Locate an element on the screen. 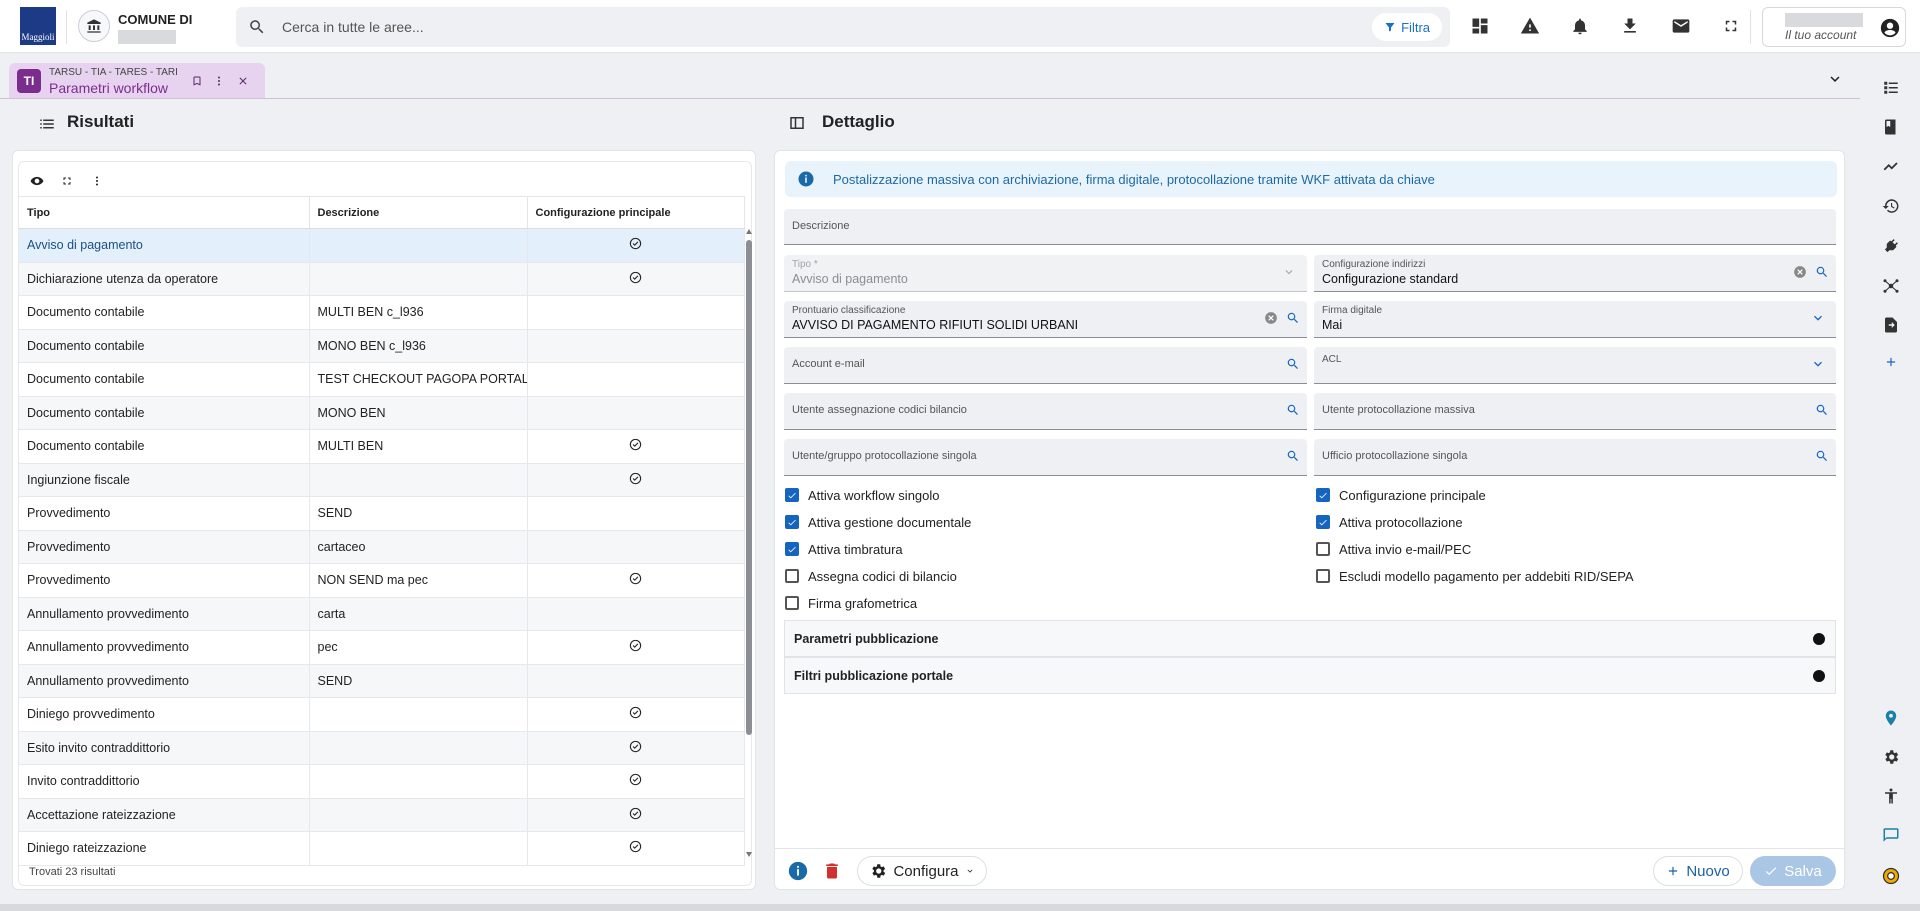  table-row: Provvedimento NON SEND ma pec is located at coordinates (382, 580).